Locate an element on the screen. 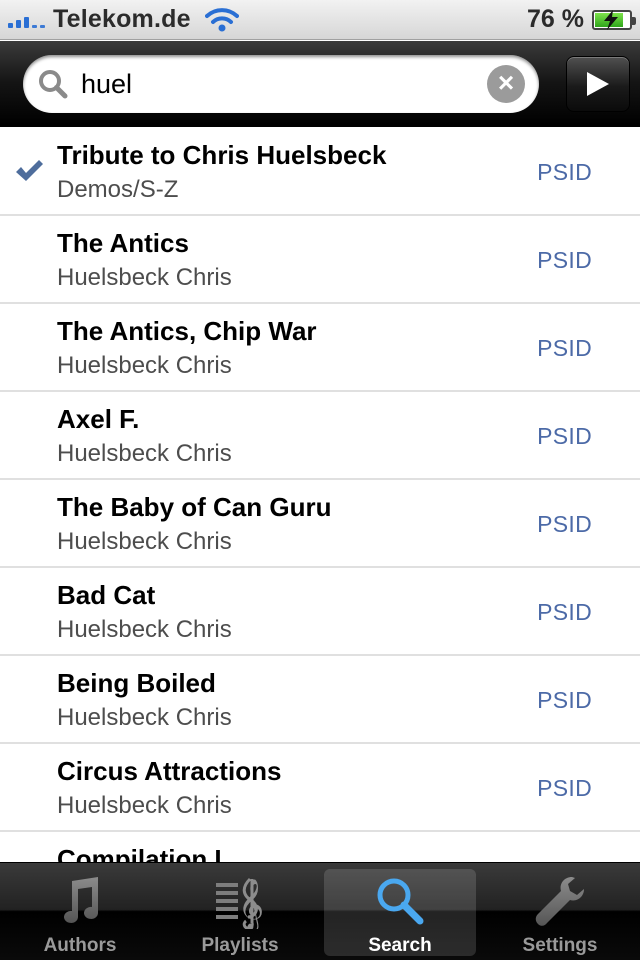  item-title: Bad Cat is located at coordinates (106, 595).